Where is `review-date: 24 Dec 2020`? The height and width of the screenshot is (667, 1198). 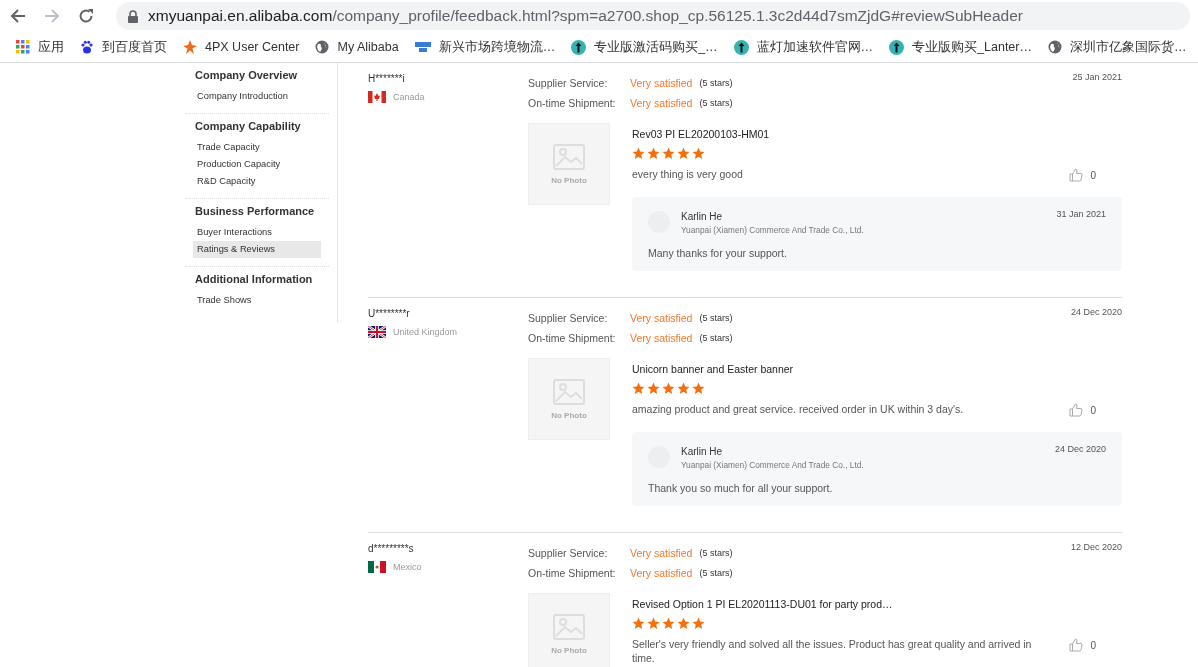
review-date: 24 Dec 2020 is located at coordinates (1096, 312).